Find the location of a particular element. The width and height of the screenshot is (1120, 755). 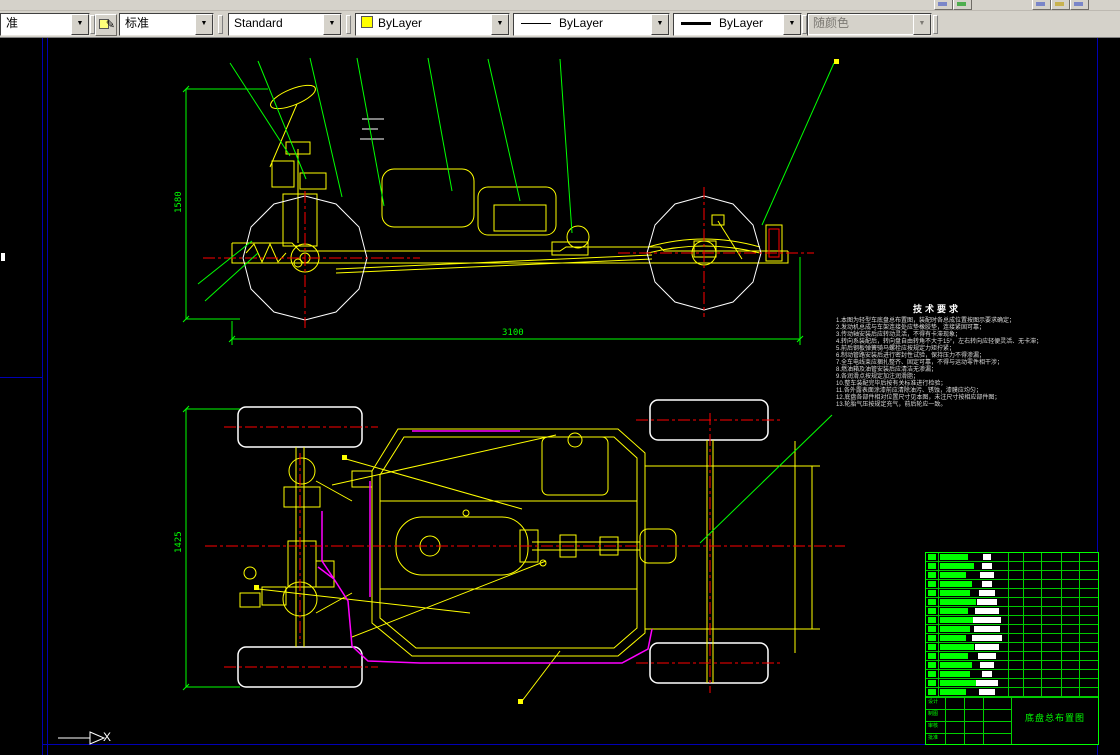

text-style-value: 标准 is located at coordinates (158, 24).